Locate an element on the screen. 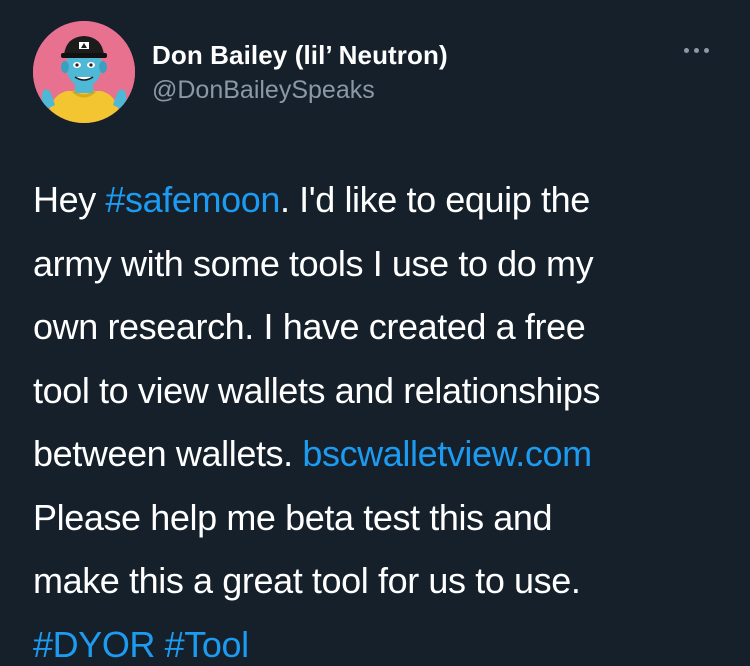 This screenshot has width=750, height=666. text-segment: Hey is located at coordinates (69, 199).